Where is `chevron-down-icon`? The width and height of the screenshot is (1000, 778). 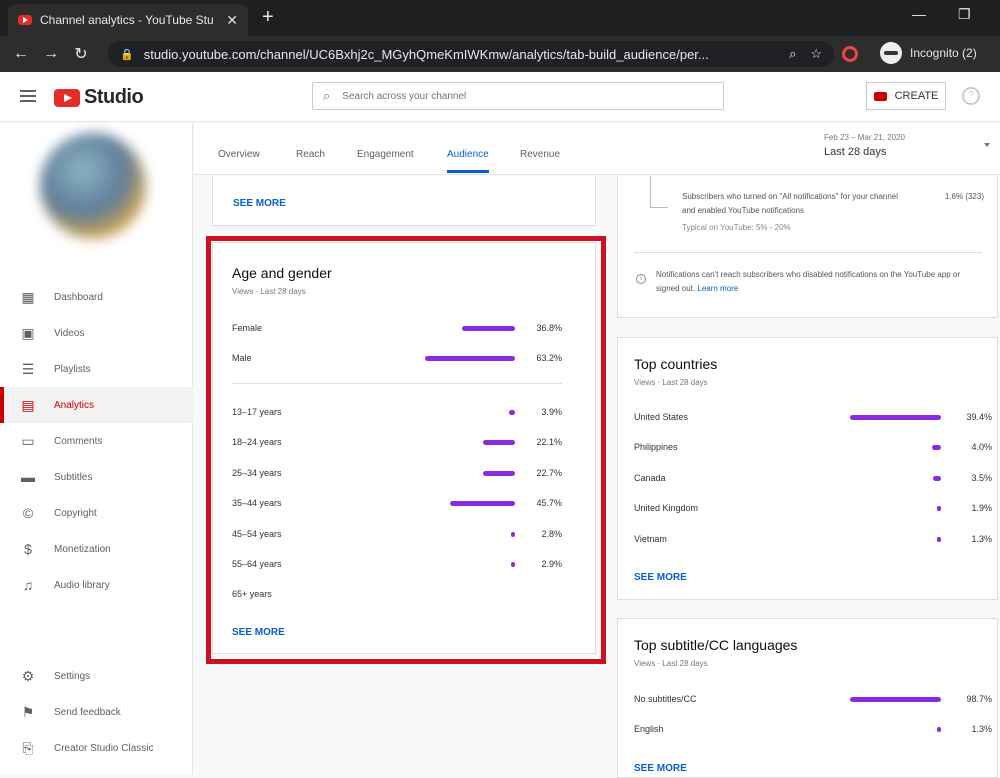 chevron-down-icon is located at coordinates (987, 145).